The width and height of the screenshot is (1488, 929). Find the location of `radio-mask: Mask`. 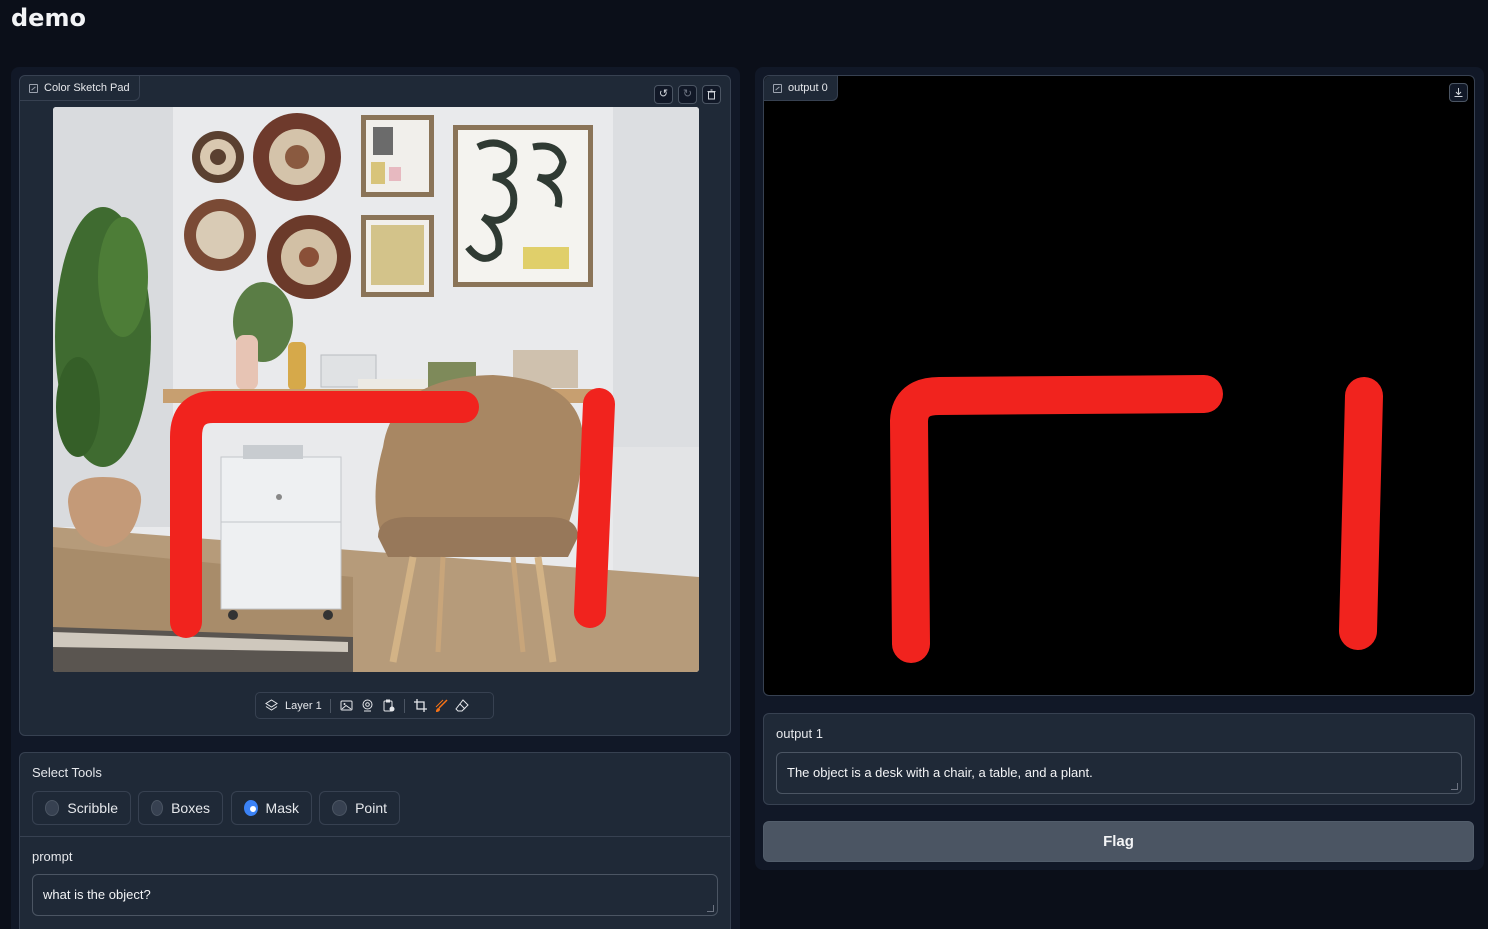

radio-mask: Mask is located at coordinates (271, 808).